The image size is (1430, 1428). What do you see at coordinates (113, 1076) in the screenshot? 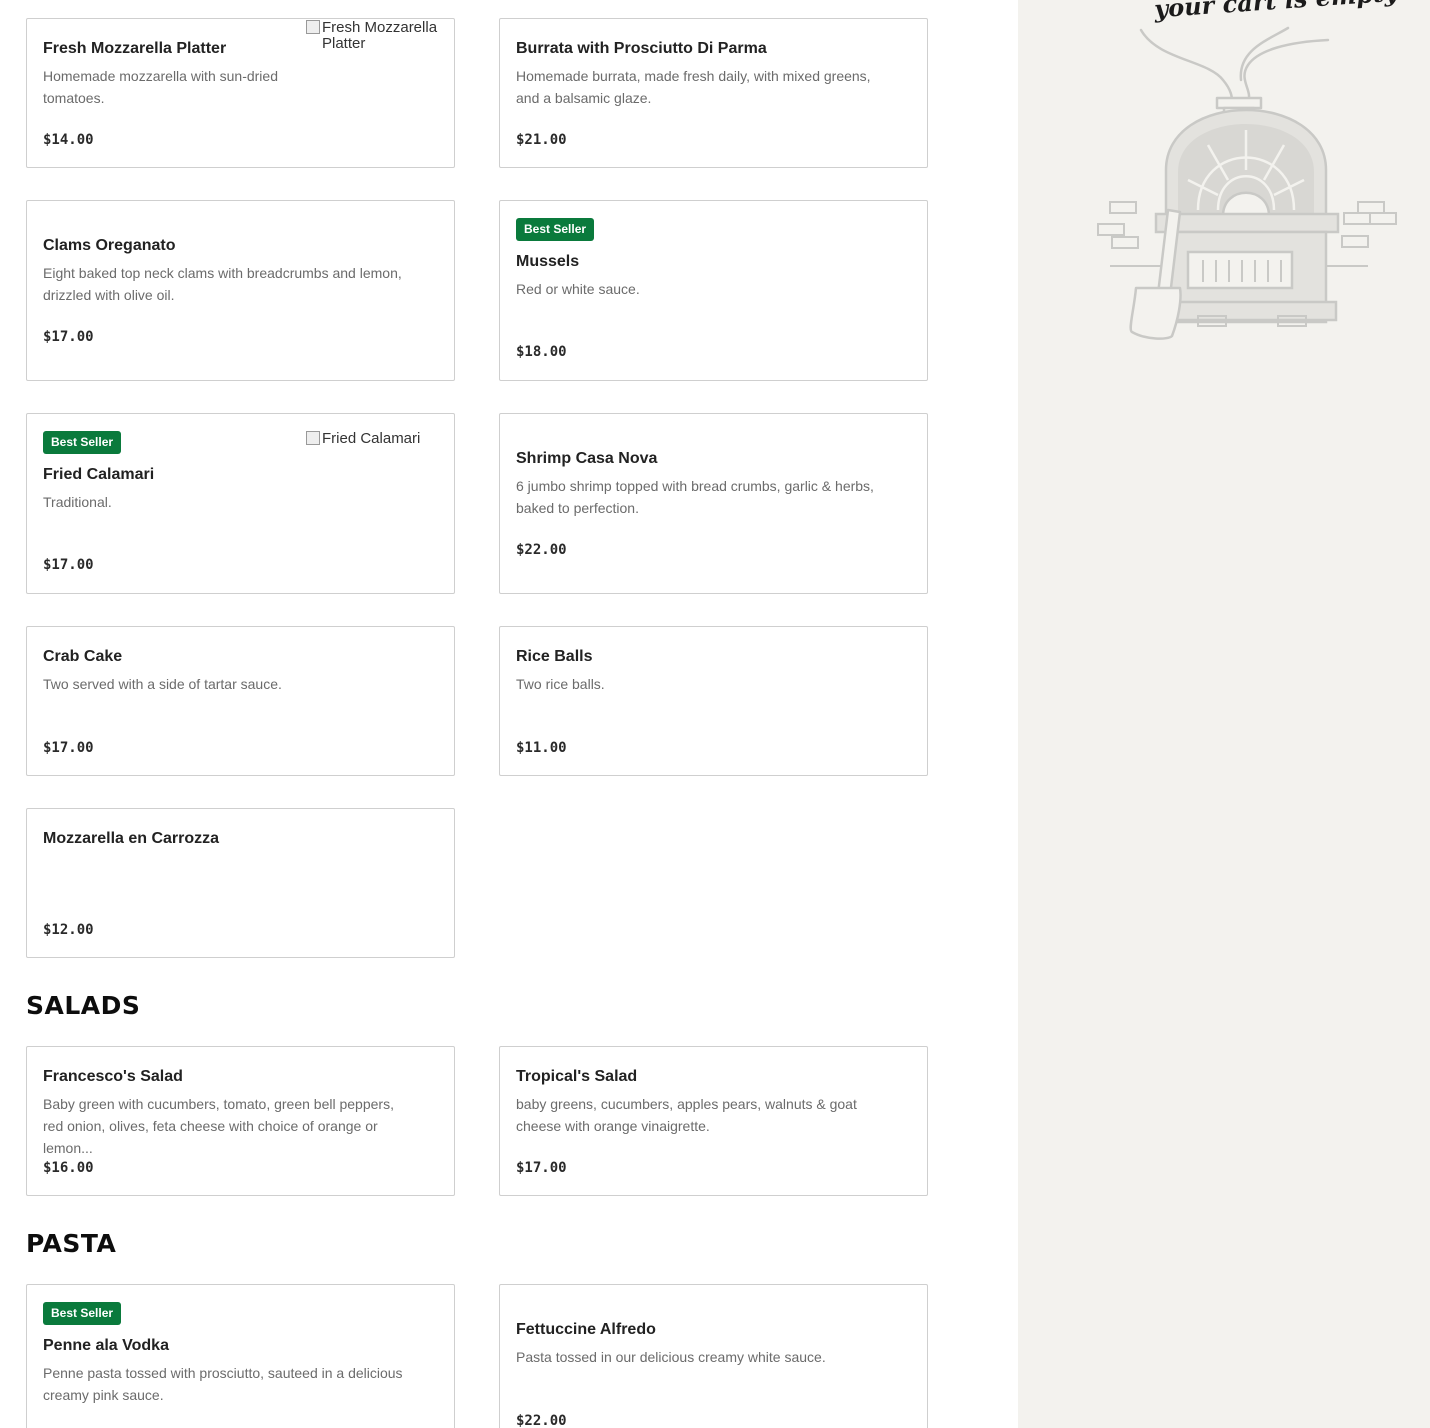
I see `item-name: Francesco's Salad` at bounding box center [113, 1076].